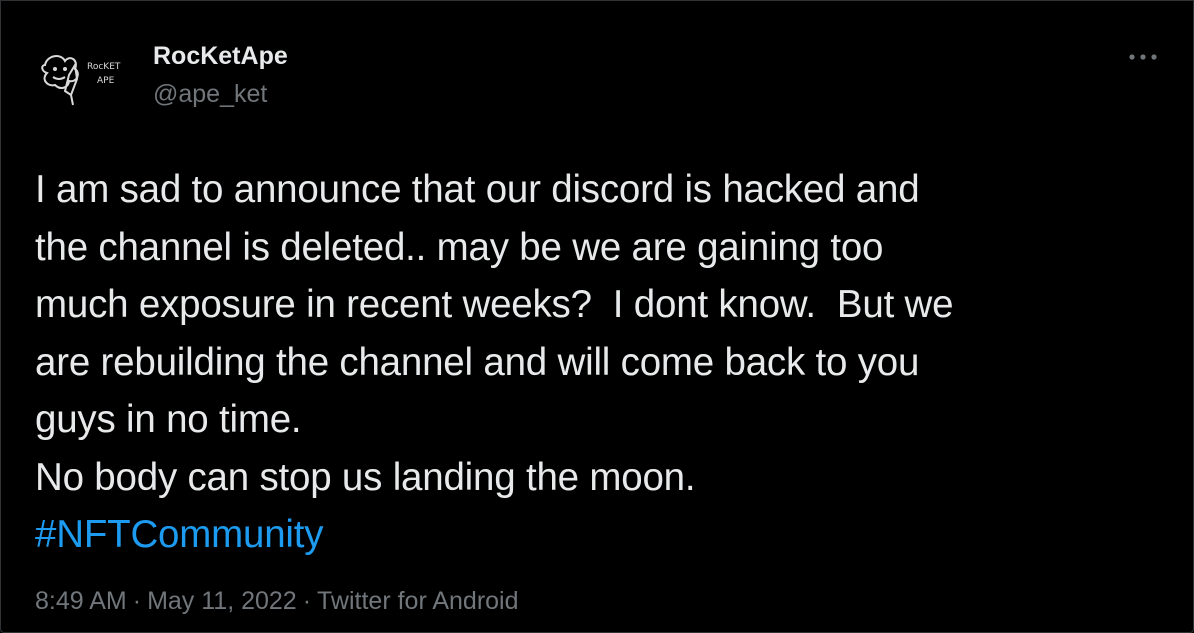  Describe the element at coordinates (179, 534) in the screenshot. I see `hashtag-link: #NFTCommunity` at that location.